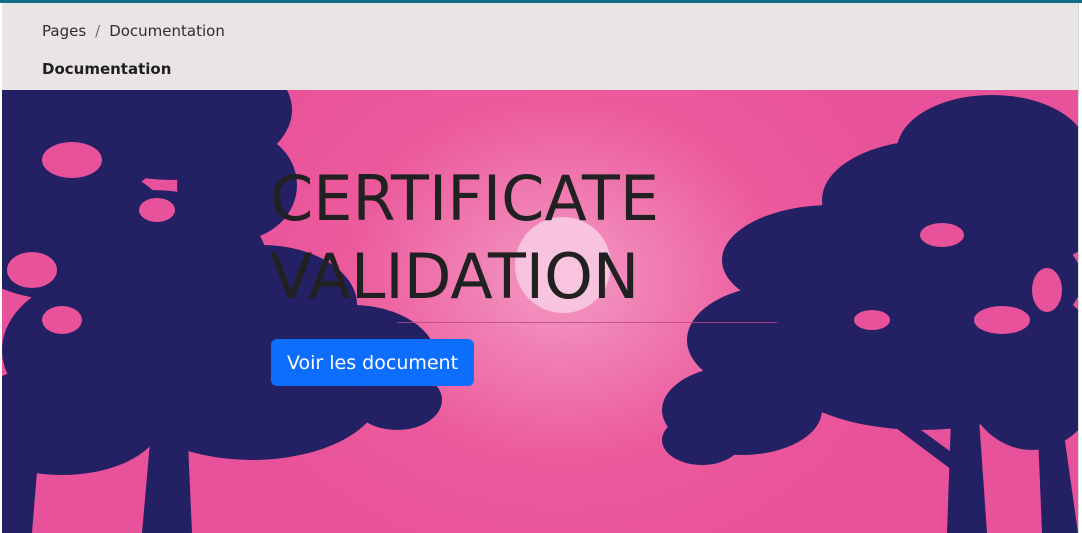 The height and width of the screenshot is (533, 1082). Describe the element at coordinates (373, 362) in the screenshot. I see `view-documents-button: Voir les document` at that location.